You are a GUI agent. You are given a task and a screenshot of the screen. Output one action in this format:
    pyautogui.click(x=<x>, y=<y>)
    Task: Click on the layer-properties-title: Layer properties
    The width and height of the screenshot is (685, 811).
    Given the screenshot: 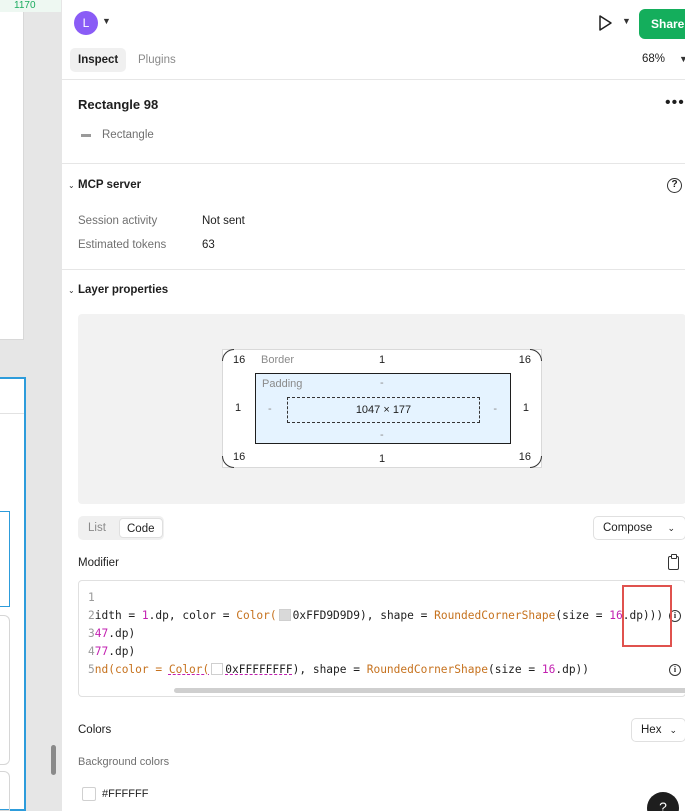 What is the action you would take?
    pyautogui.click(x=123, y=290)
    